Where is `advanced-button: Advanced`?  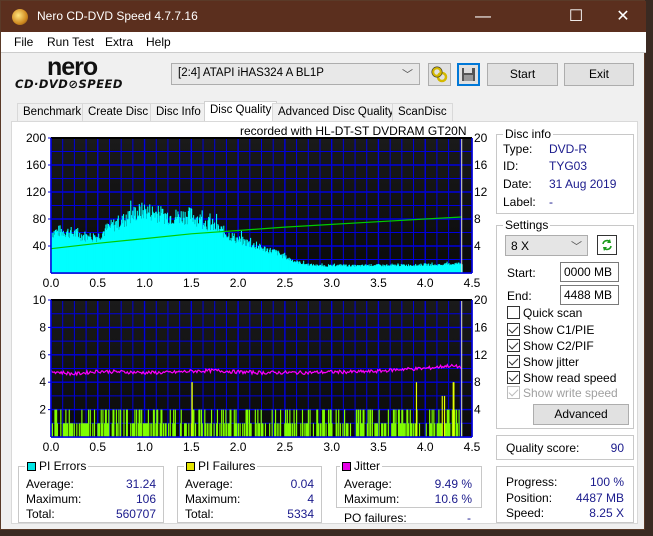 advanced-button: Advanced is located at coordinates (581, 414).